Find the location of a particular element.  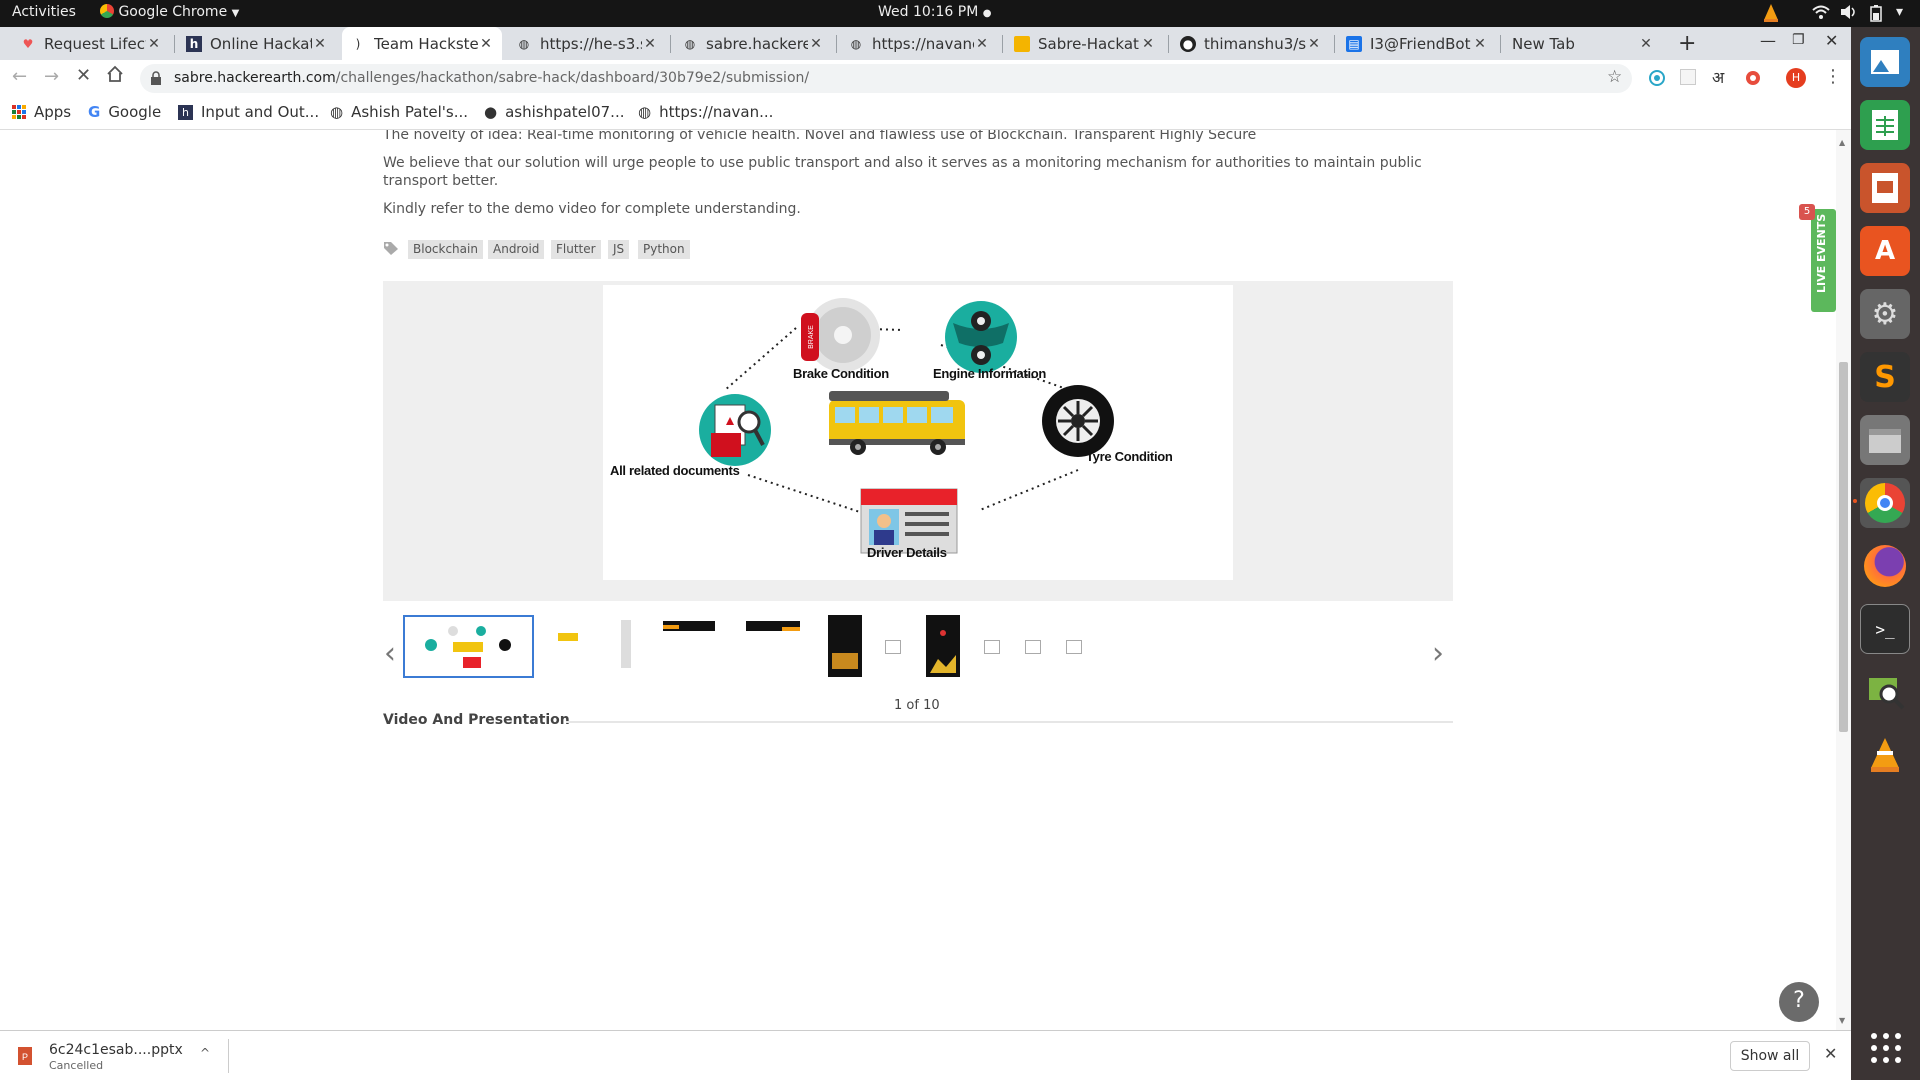

chrome-dock-icon is located at coordinates (1885, 503).